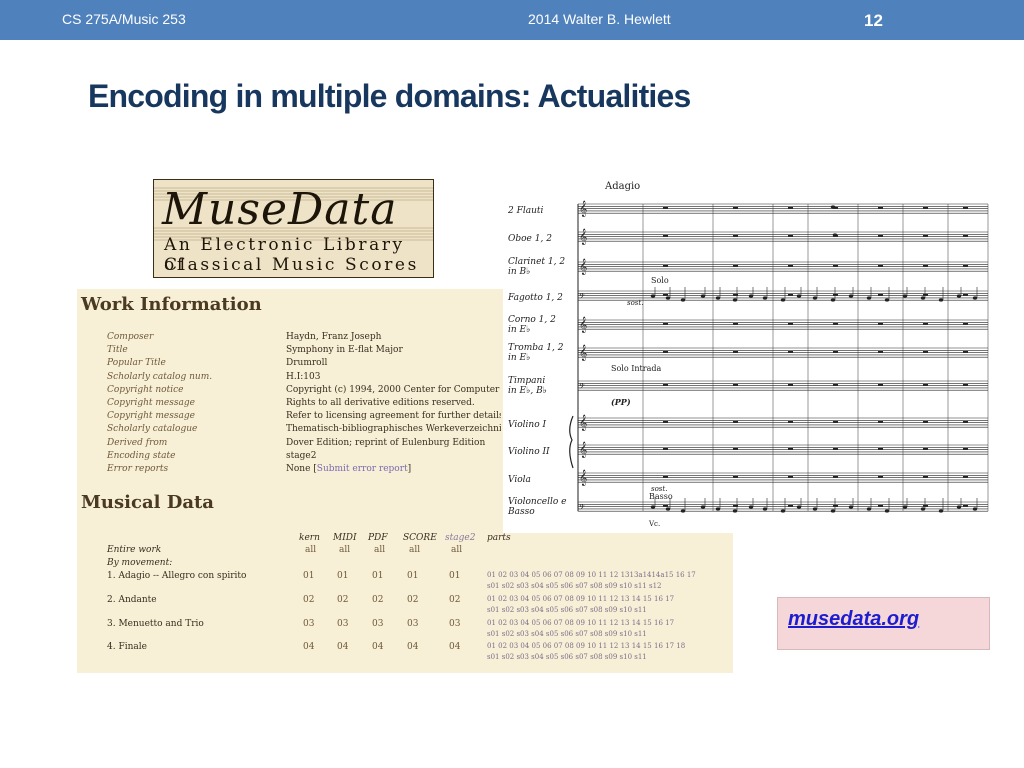  Describe the element at coordinates (853, 619) in the screenshot. I see `musedata-link: musedata.org` at that location.